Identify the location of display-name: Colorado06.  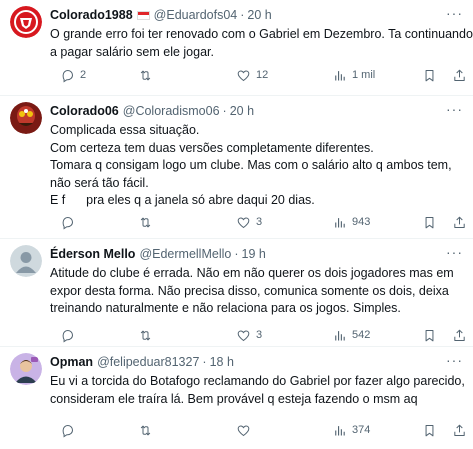
(84, 111).